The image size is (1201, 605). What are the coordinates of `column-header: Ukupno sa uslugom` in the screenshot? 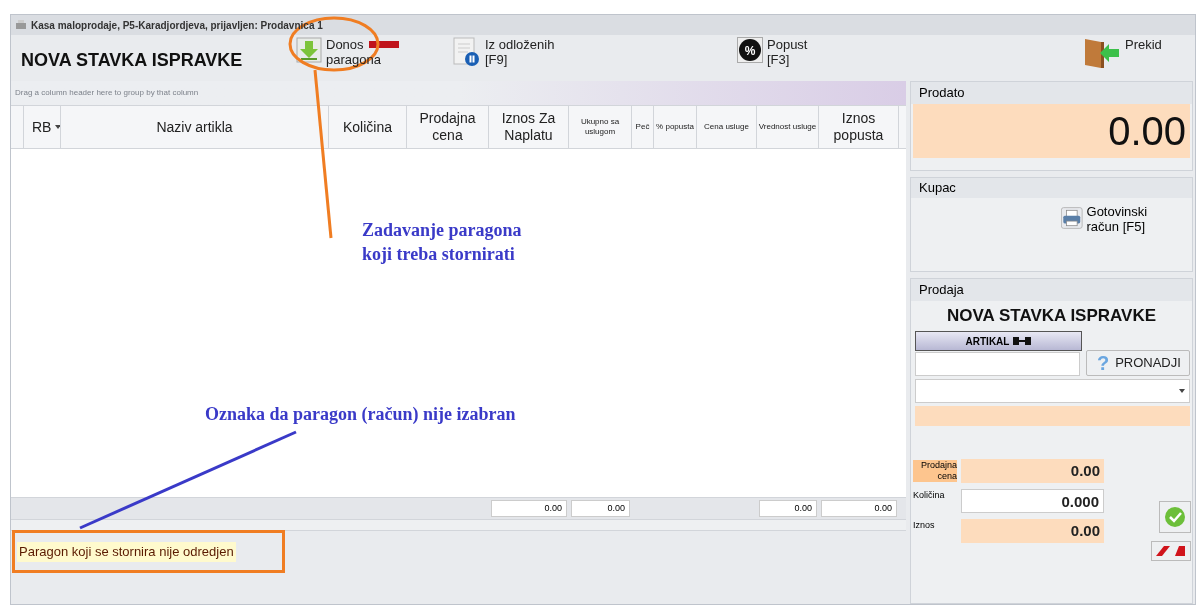 It's located at (600, 127).